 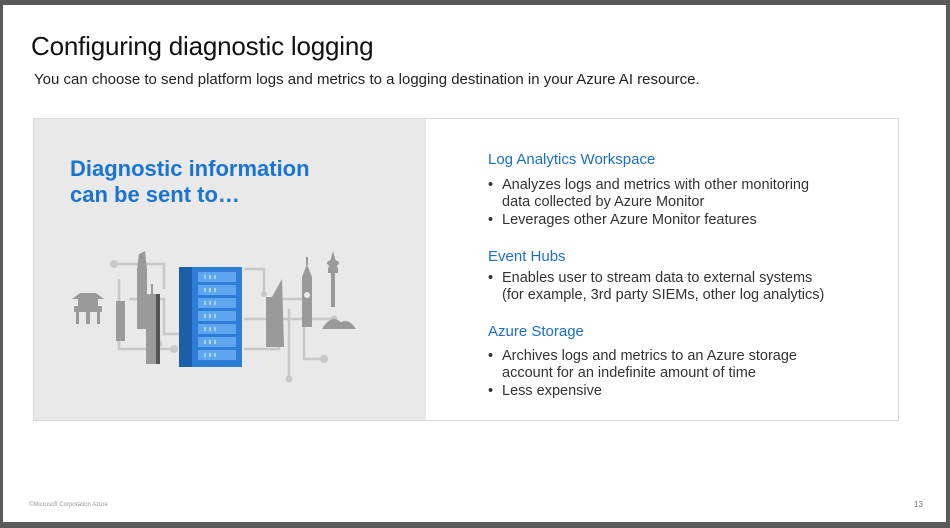 What do you see at coordinates (210, 317) in the screenshot?
I see `server-rack-icon` at bounding box center [210, 317].